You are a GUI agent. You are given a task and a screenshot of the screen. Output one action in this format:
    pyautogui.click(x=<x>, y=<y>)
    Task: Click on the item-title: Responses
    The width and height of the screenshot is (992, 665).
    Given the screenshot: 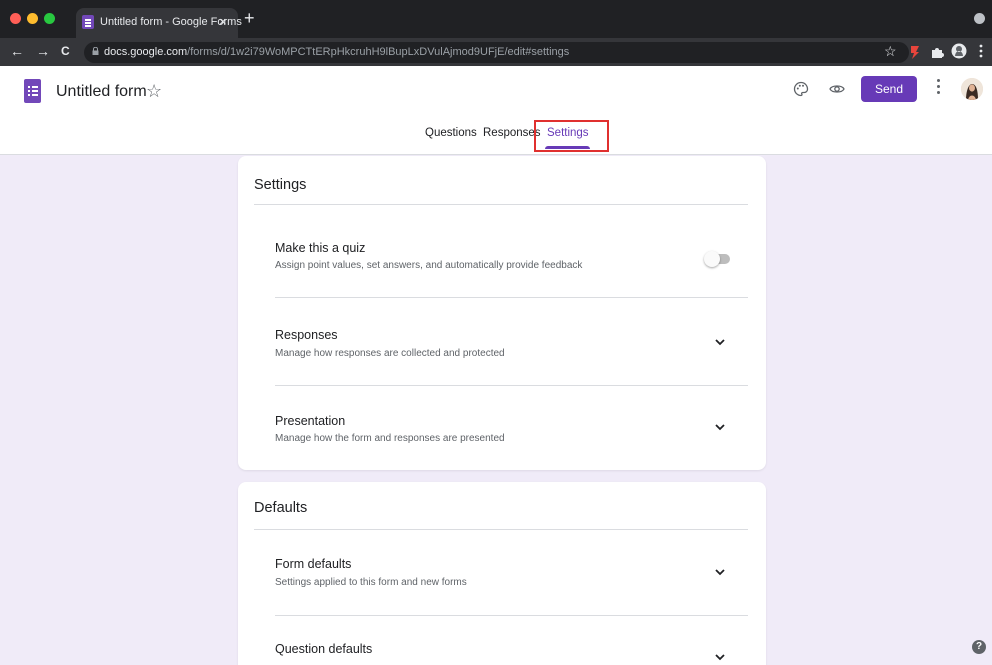 What is the action you would take?
    pyautogui.click(x=306, y=335)
    